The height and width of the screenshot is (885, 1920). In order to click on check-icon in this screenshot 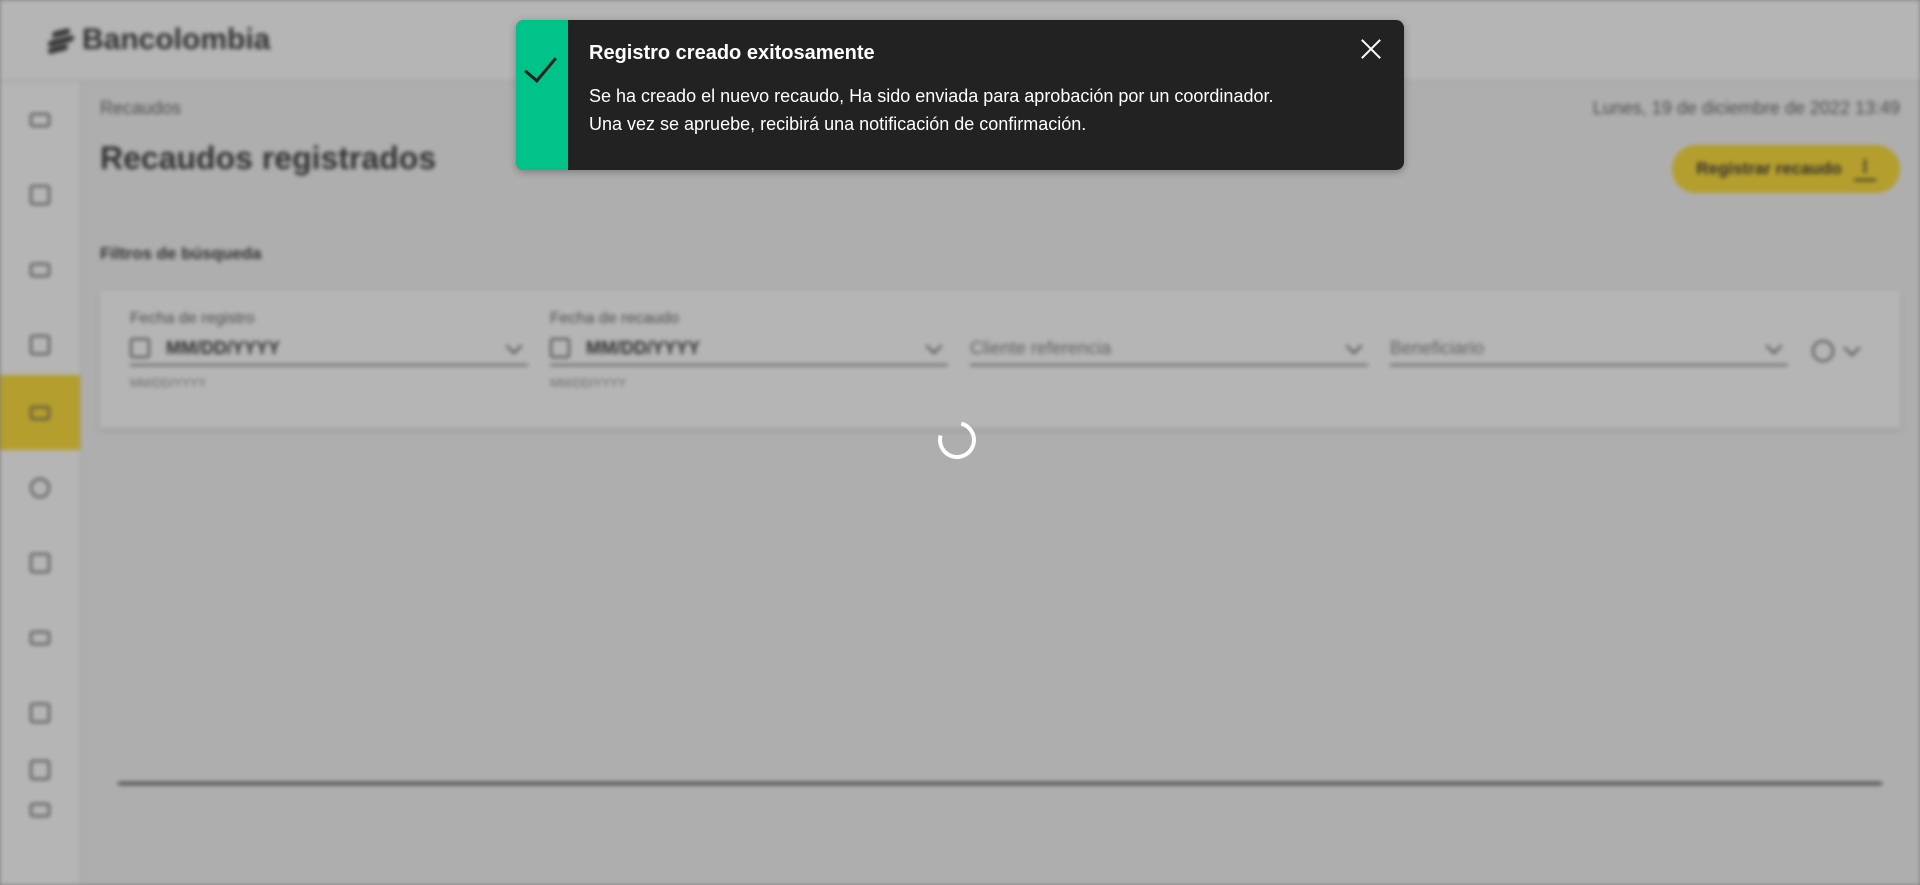, I will do `click(540, 65)`.